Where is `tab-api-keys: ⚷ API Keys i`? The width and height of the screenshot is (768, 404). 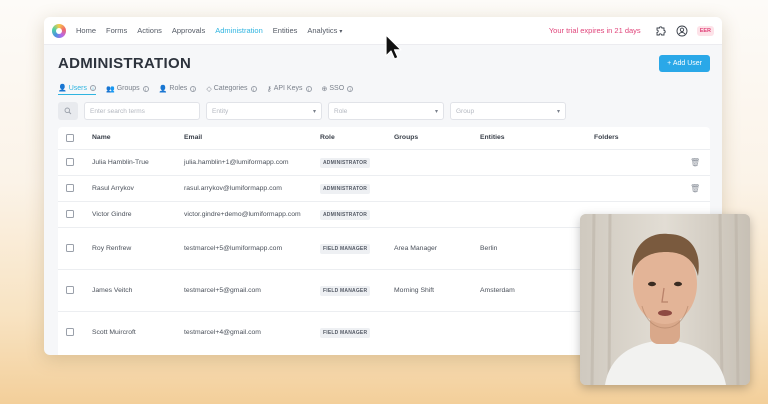
tab-api-keys: ⚷ API Keys i is located at coordinates (289, 89).